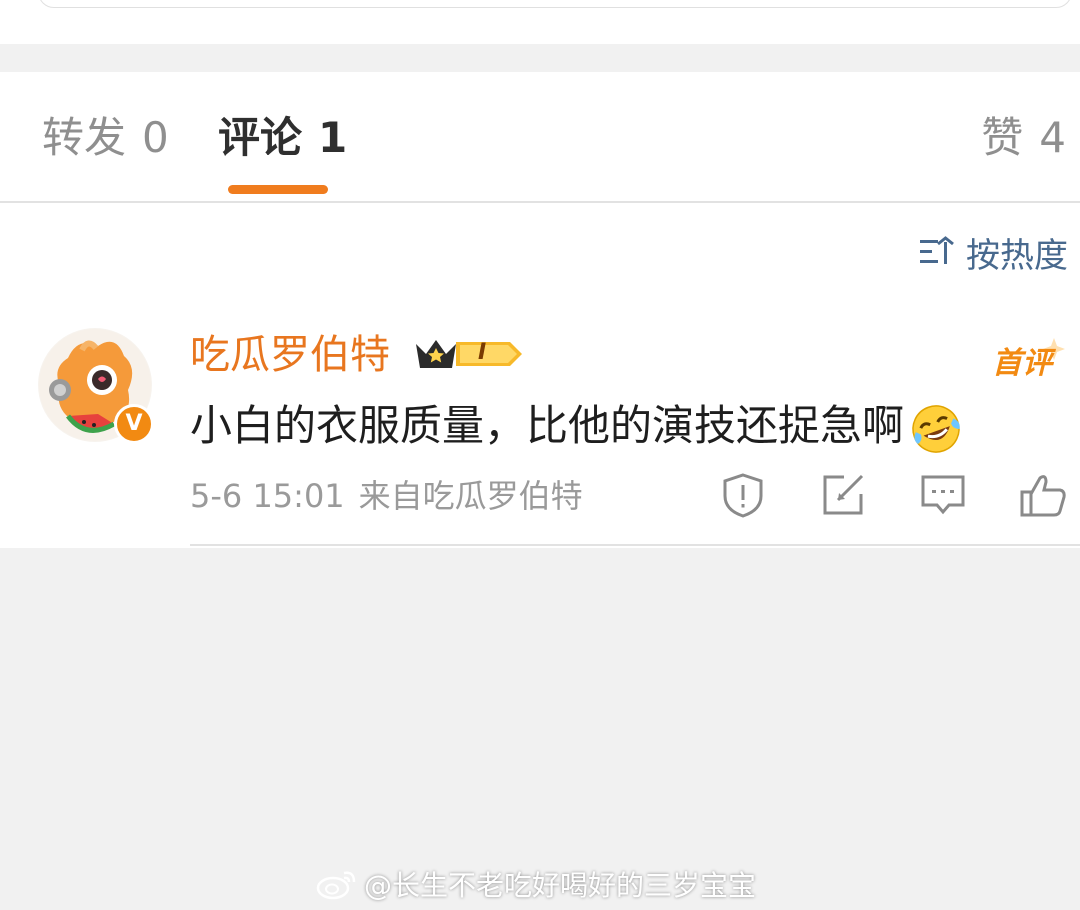 The image size is (1080, 910). I want to click on comment-actions, so click(540, 497).